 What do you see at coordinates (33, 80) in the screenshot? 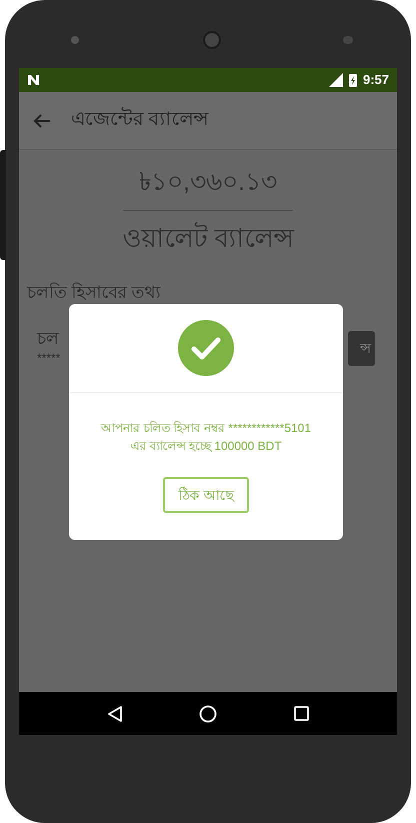
I see `notification-icon` at bounding box center [33, 80].